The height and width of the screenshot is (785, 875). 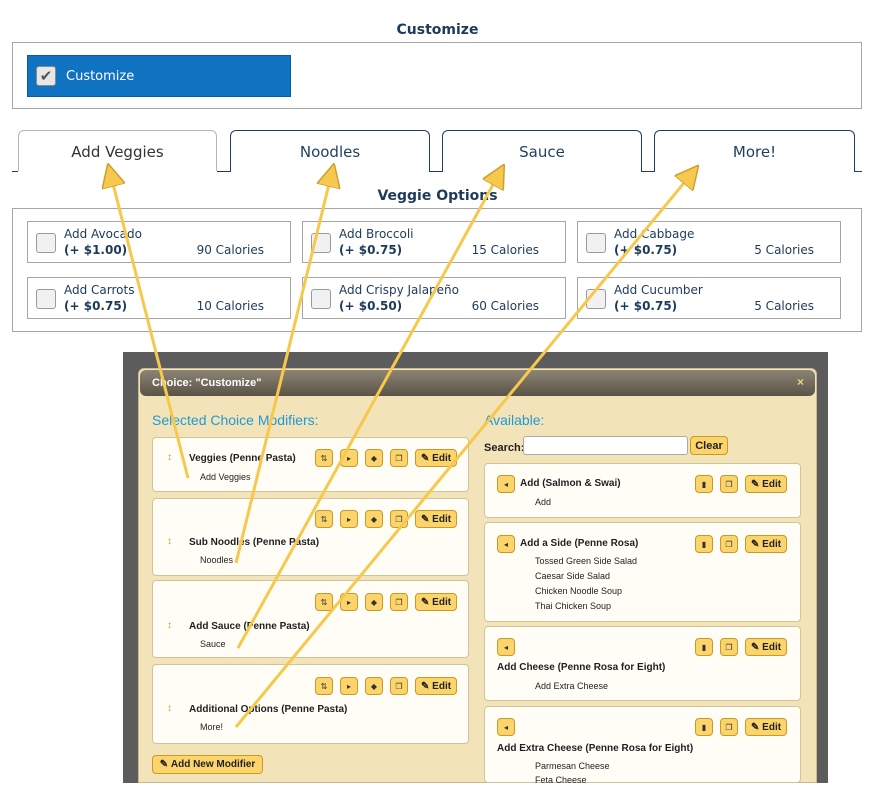 What do you see at coordinates (586, 561) in the screenshot?
I see `available-item: Tossed Green Side Salad` at bounding box center [586, 561].